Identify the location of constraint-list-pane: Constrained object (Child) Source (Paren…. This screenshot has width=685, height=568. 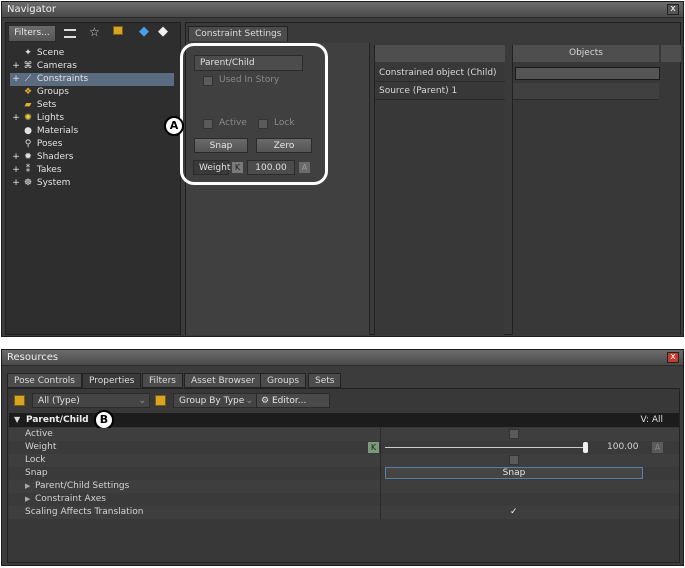
(439, 190).